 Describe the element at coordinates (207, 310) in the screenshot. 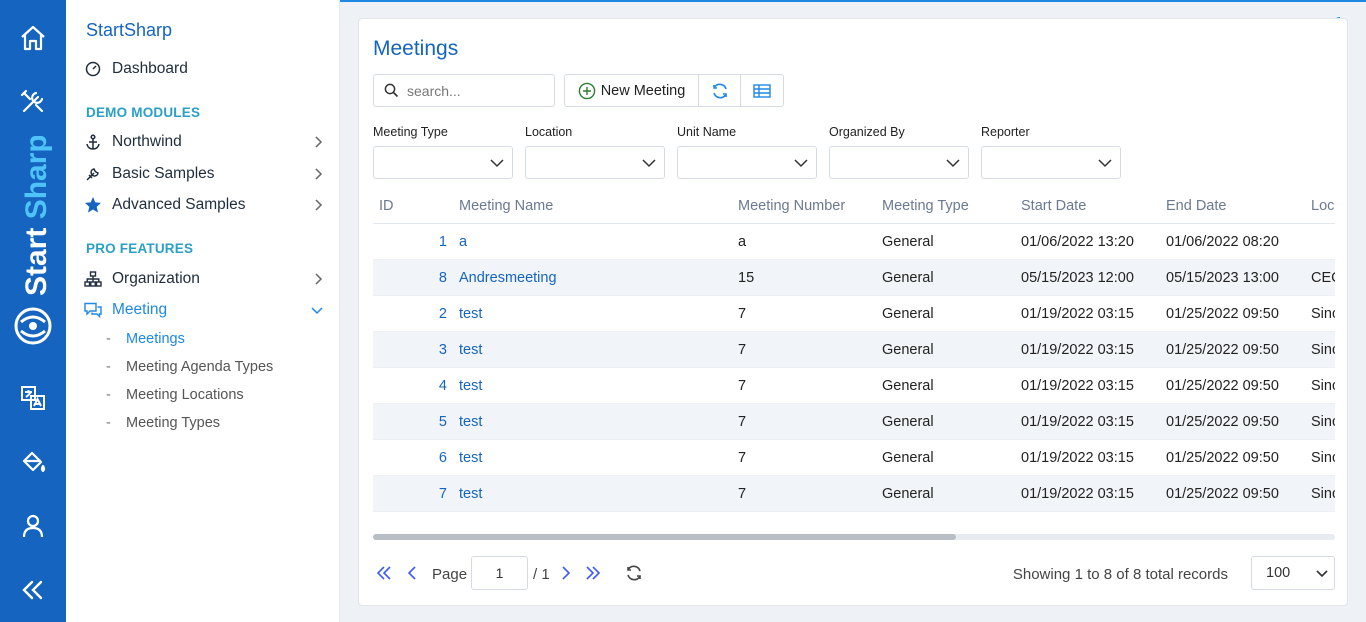

I see `sidebar-item-meeting: Meeting` at that location.